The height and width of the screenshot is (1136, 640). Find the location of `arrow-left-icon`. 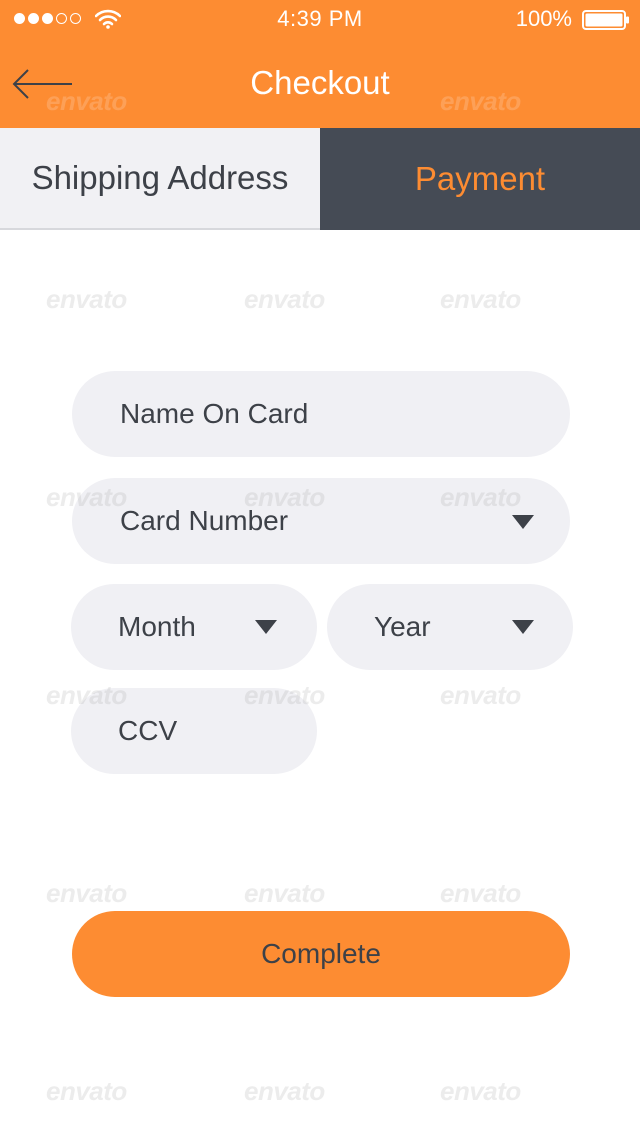

arrow-left-icon is located at coordinates (42, 84).